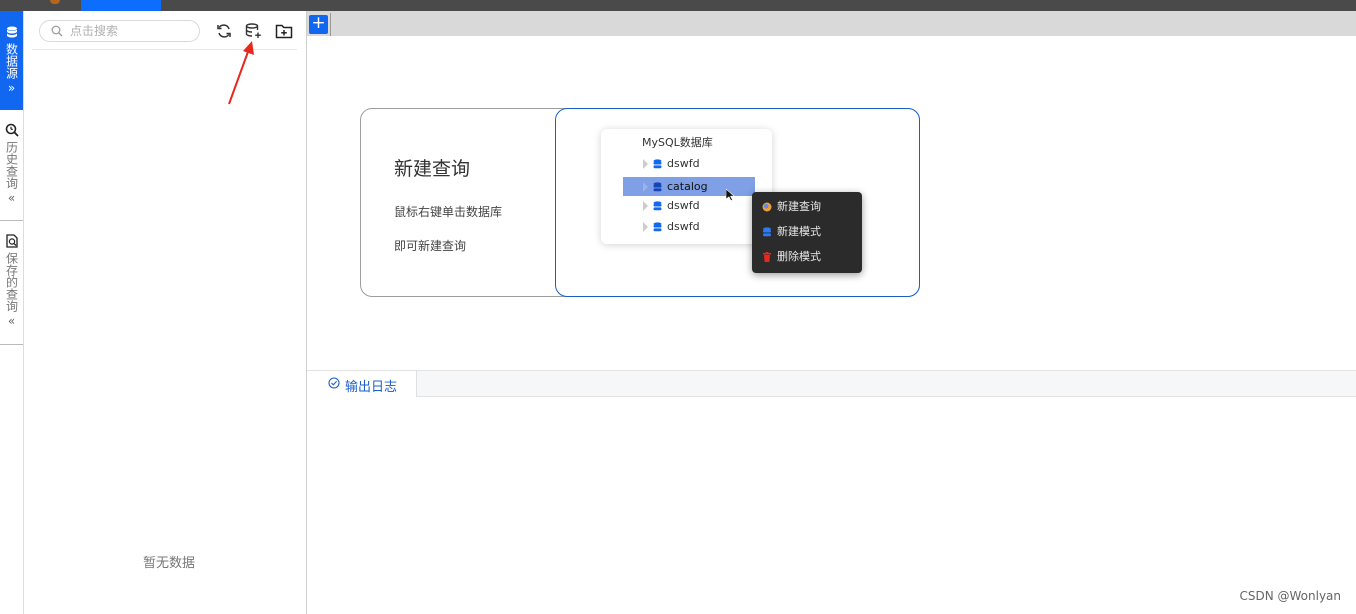 The image size is (1356, 614). What do you see at coordinates (168, 563) in the screenshot?
I see `empty-state-text: 暂无数据` at bounding box center [168, 563].